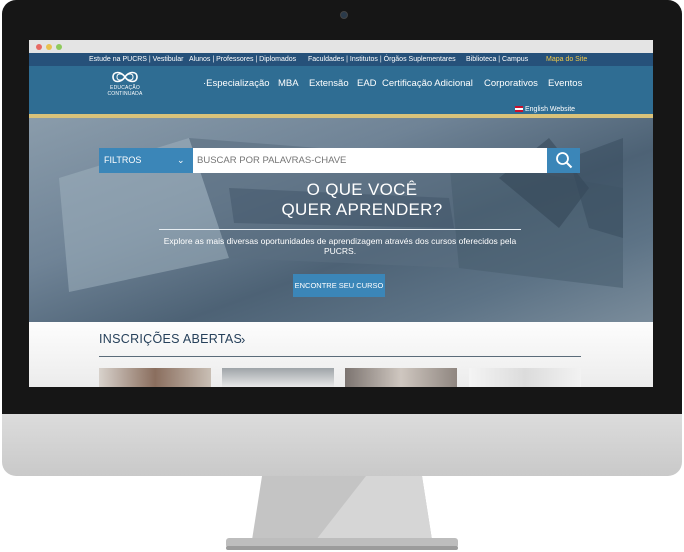  I want to click on nav-eventos: Eventos, so click(565, 83).